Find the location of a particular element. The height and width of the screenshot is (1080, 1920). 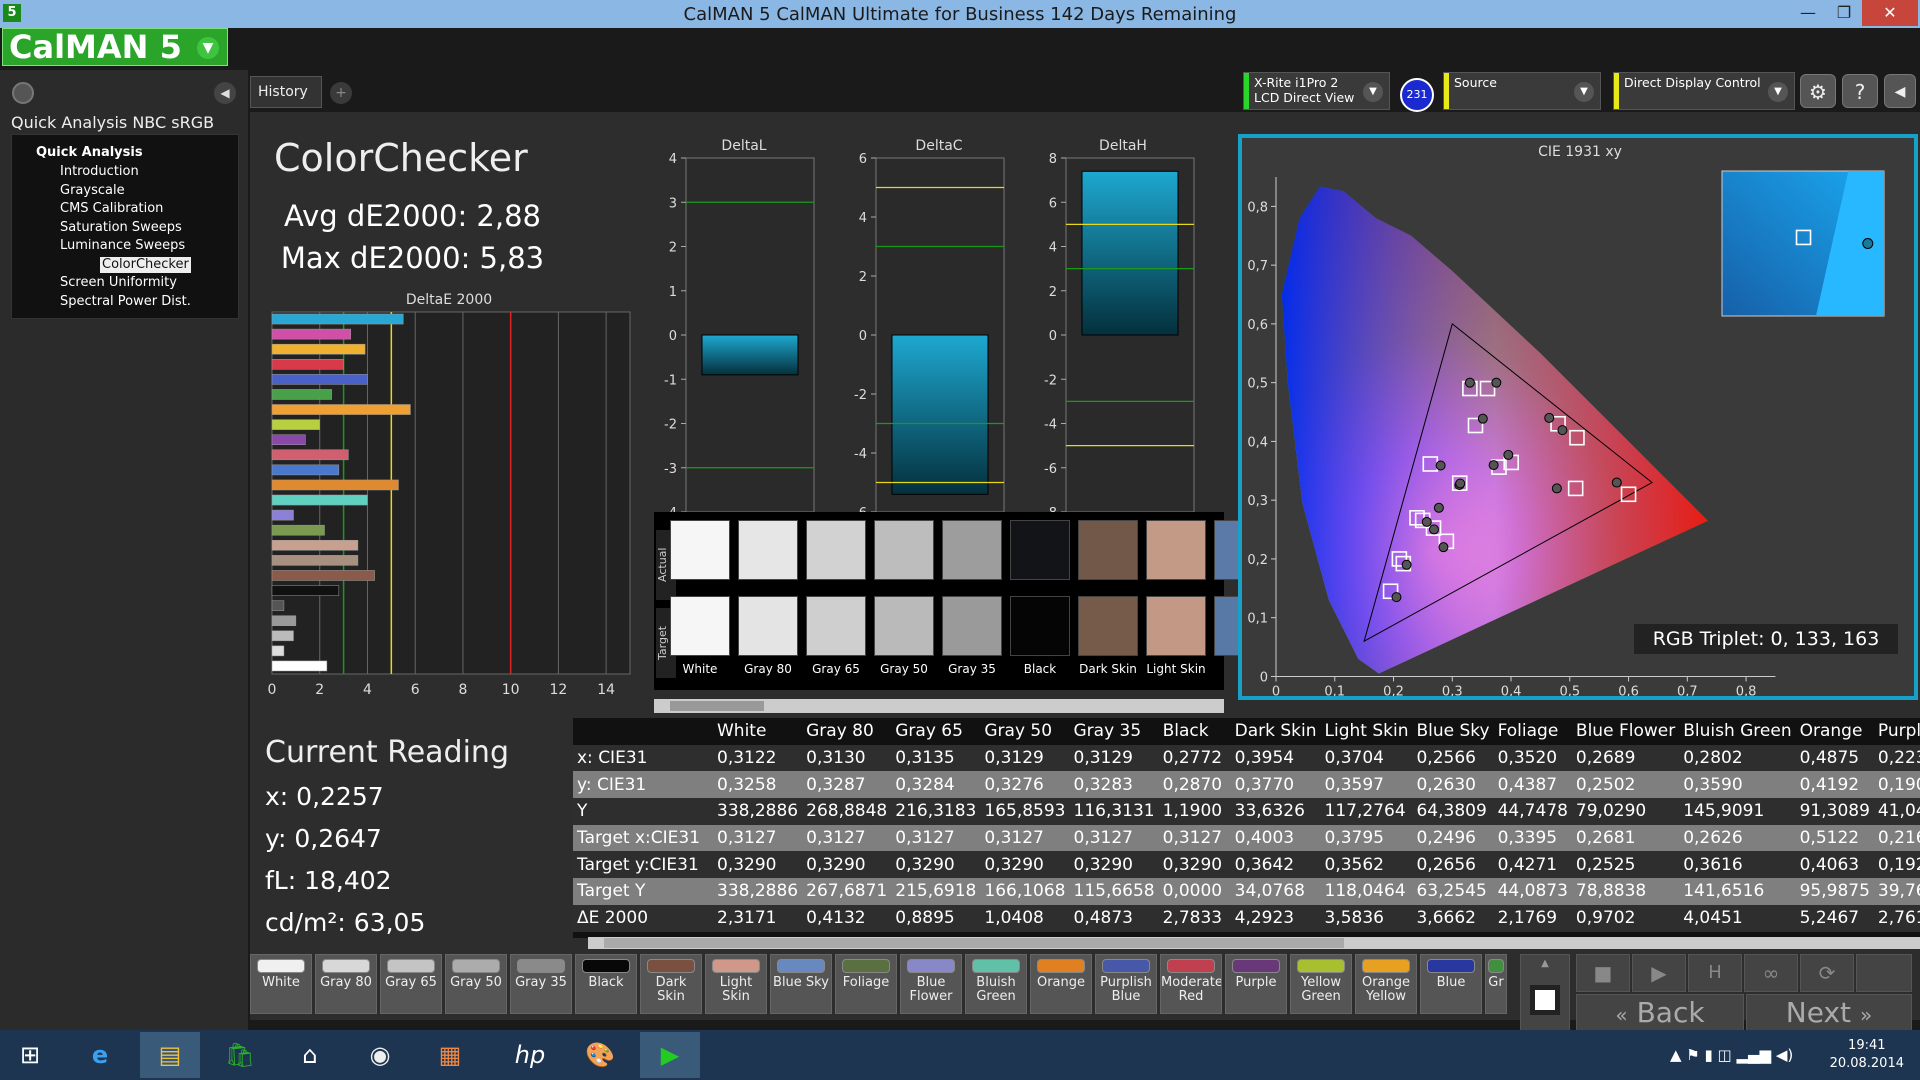

patch-button: Blue Sky is located at coordinates (801, 984).